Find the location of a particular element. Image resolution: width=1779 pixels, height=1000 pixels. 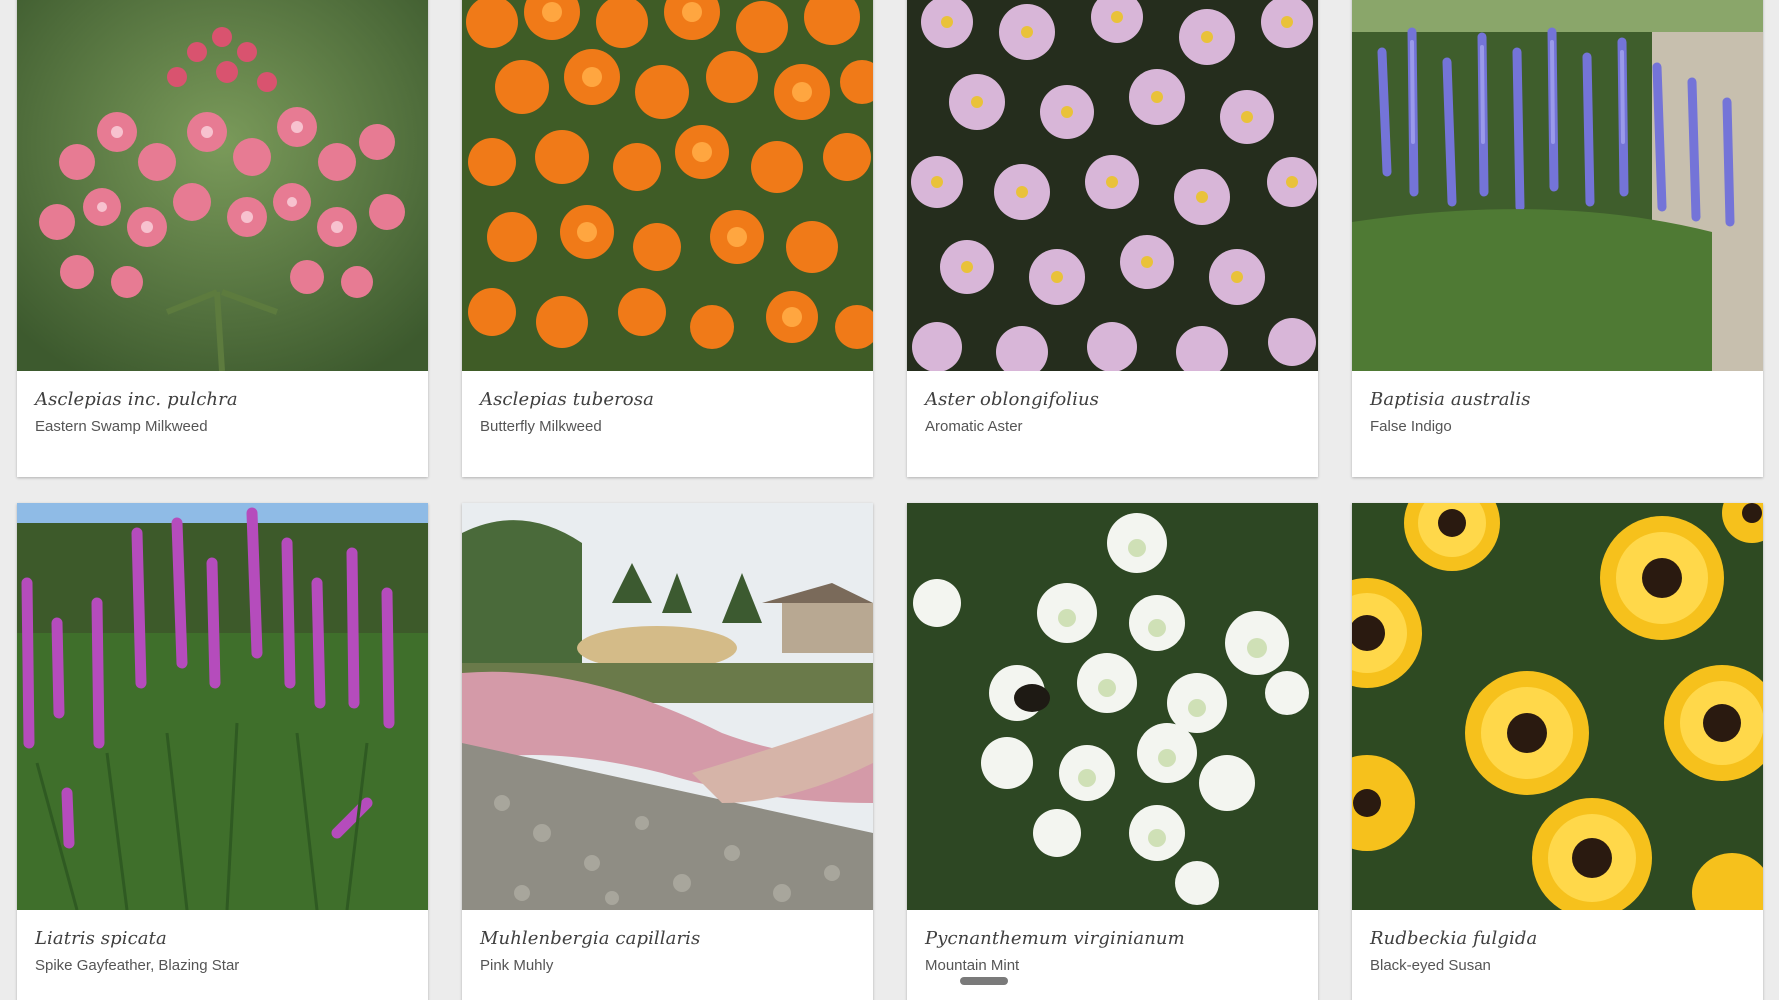

plant-card: Muhlenbergia capillaris Pink Muhly is located at coordinates (667, 751).